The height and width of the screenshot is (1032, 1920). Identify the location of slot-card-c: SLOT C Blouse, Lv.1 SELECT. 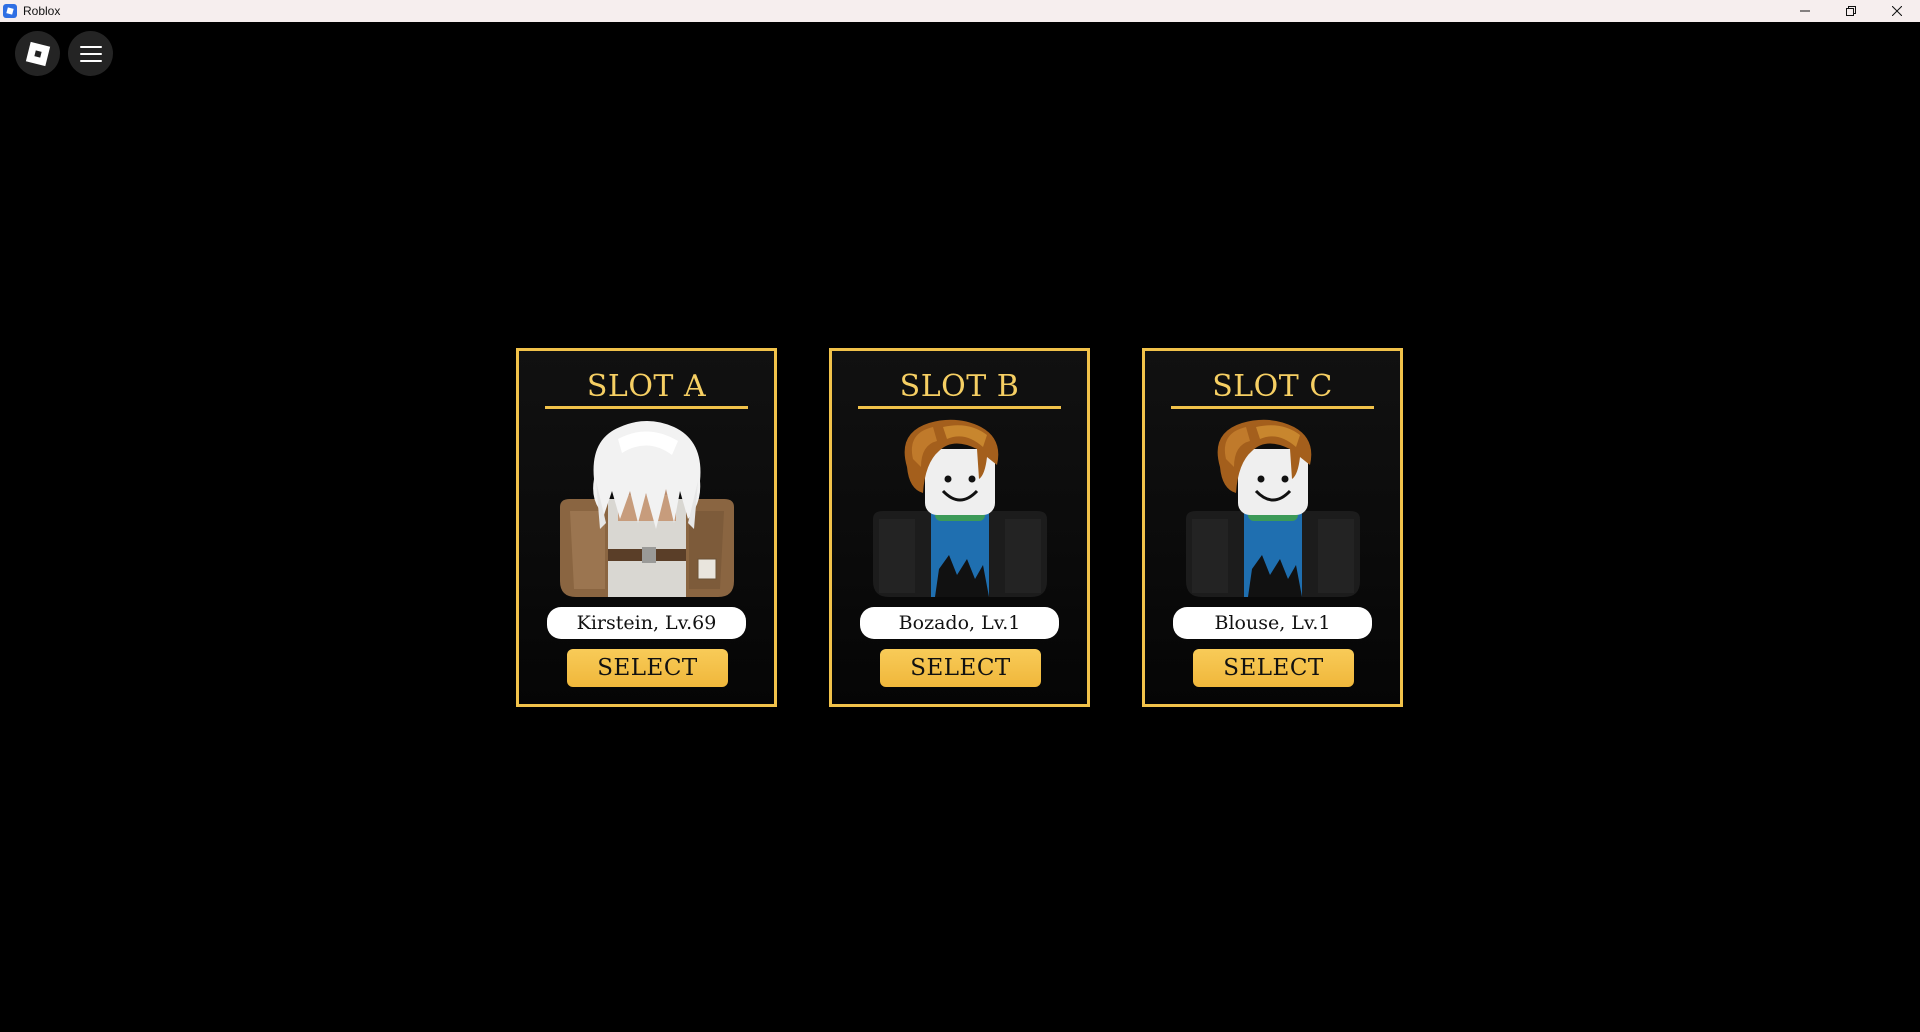
(1272, 527).